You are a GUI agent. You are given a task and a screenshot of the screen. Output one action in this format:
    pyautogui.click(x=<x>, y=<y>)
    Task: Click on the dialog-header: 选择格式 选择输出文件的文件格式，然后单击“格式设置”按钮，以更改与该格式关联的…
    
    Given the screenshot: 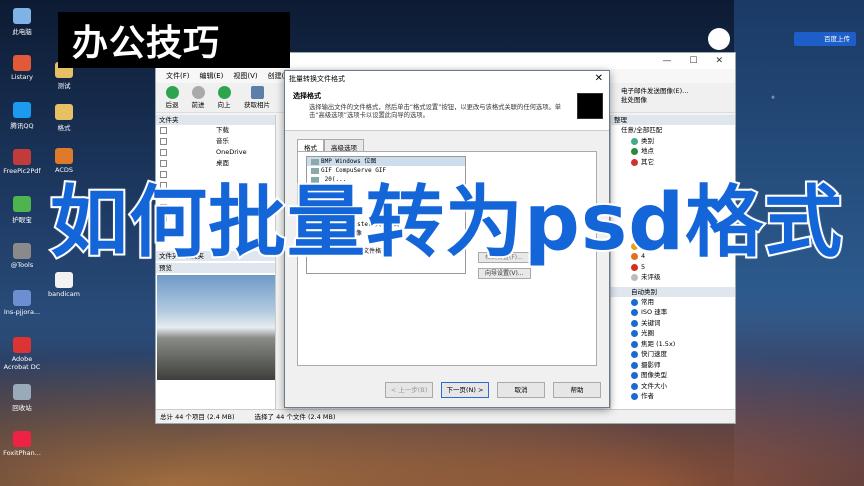 What is the action you would take?
    pyautogui.click(x=447, y=109)
    